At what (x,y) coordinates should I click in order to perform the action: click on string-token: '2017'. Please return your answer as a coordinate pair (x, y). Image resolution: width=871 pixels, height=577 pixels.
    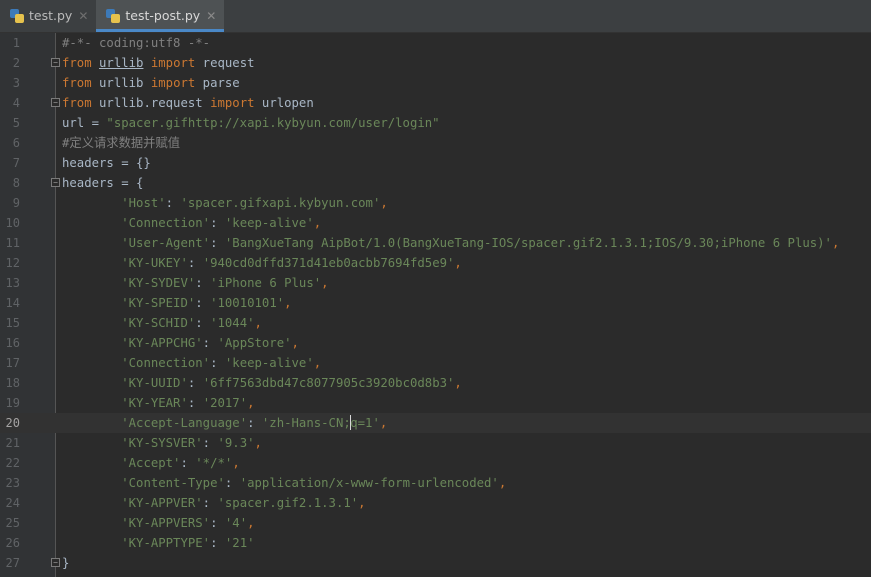
    Looking at the image, I should click on (225, 403).